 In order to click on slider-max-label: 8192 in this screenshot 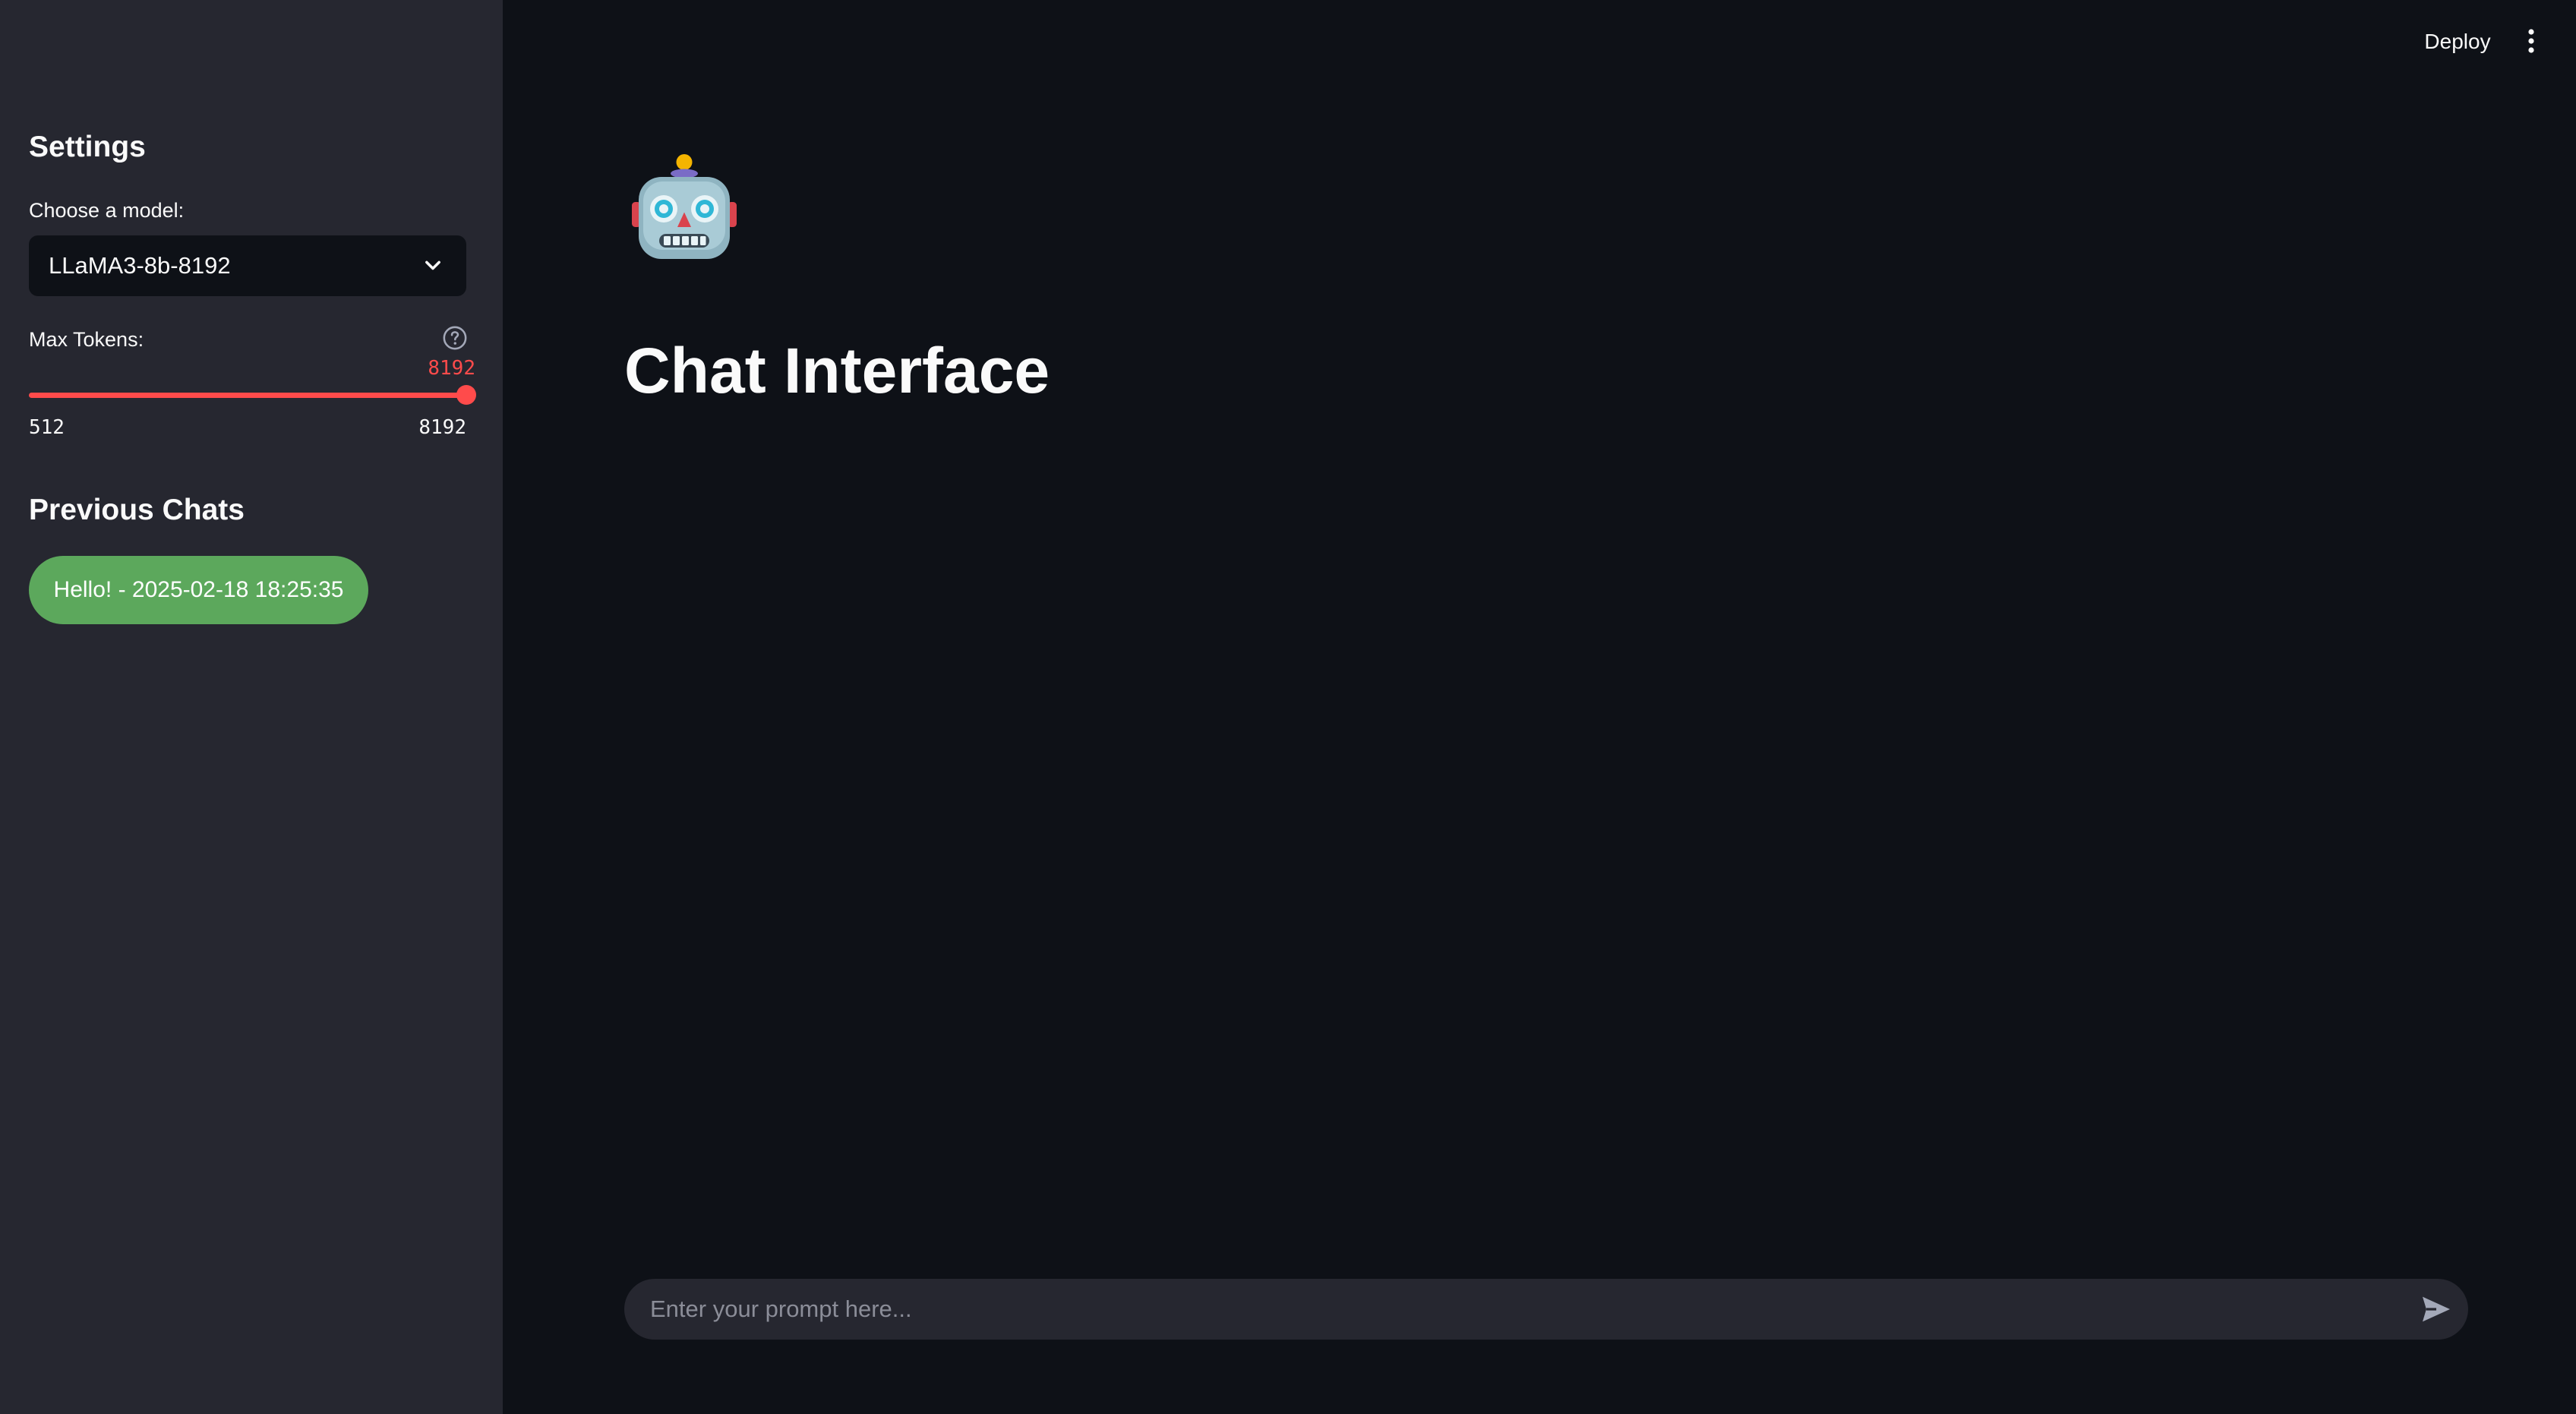, I will do `click(442, 428)`.